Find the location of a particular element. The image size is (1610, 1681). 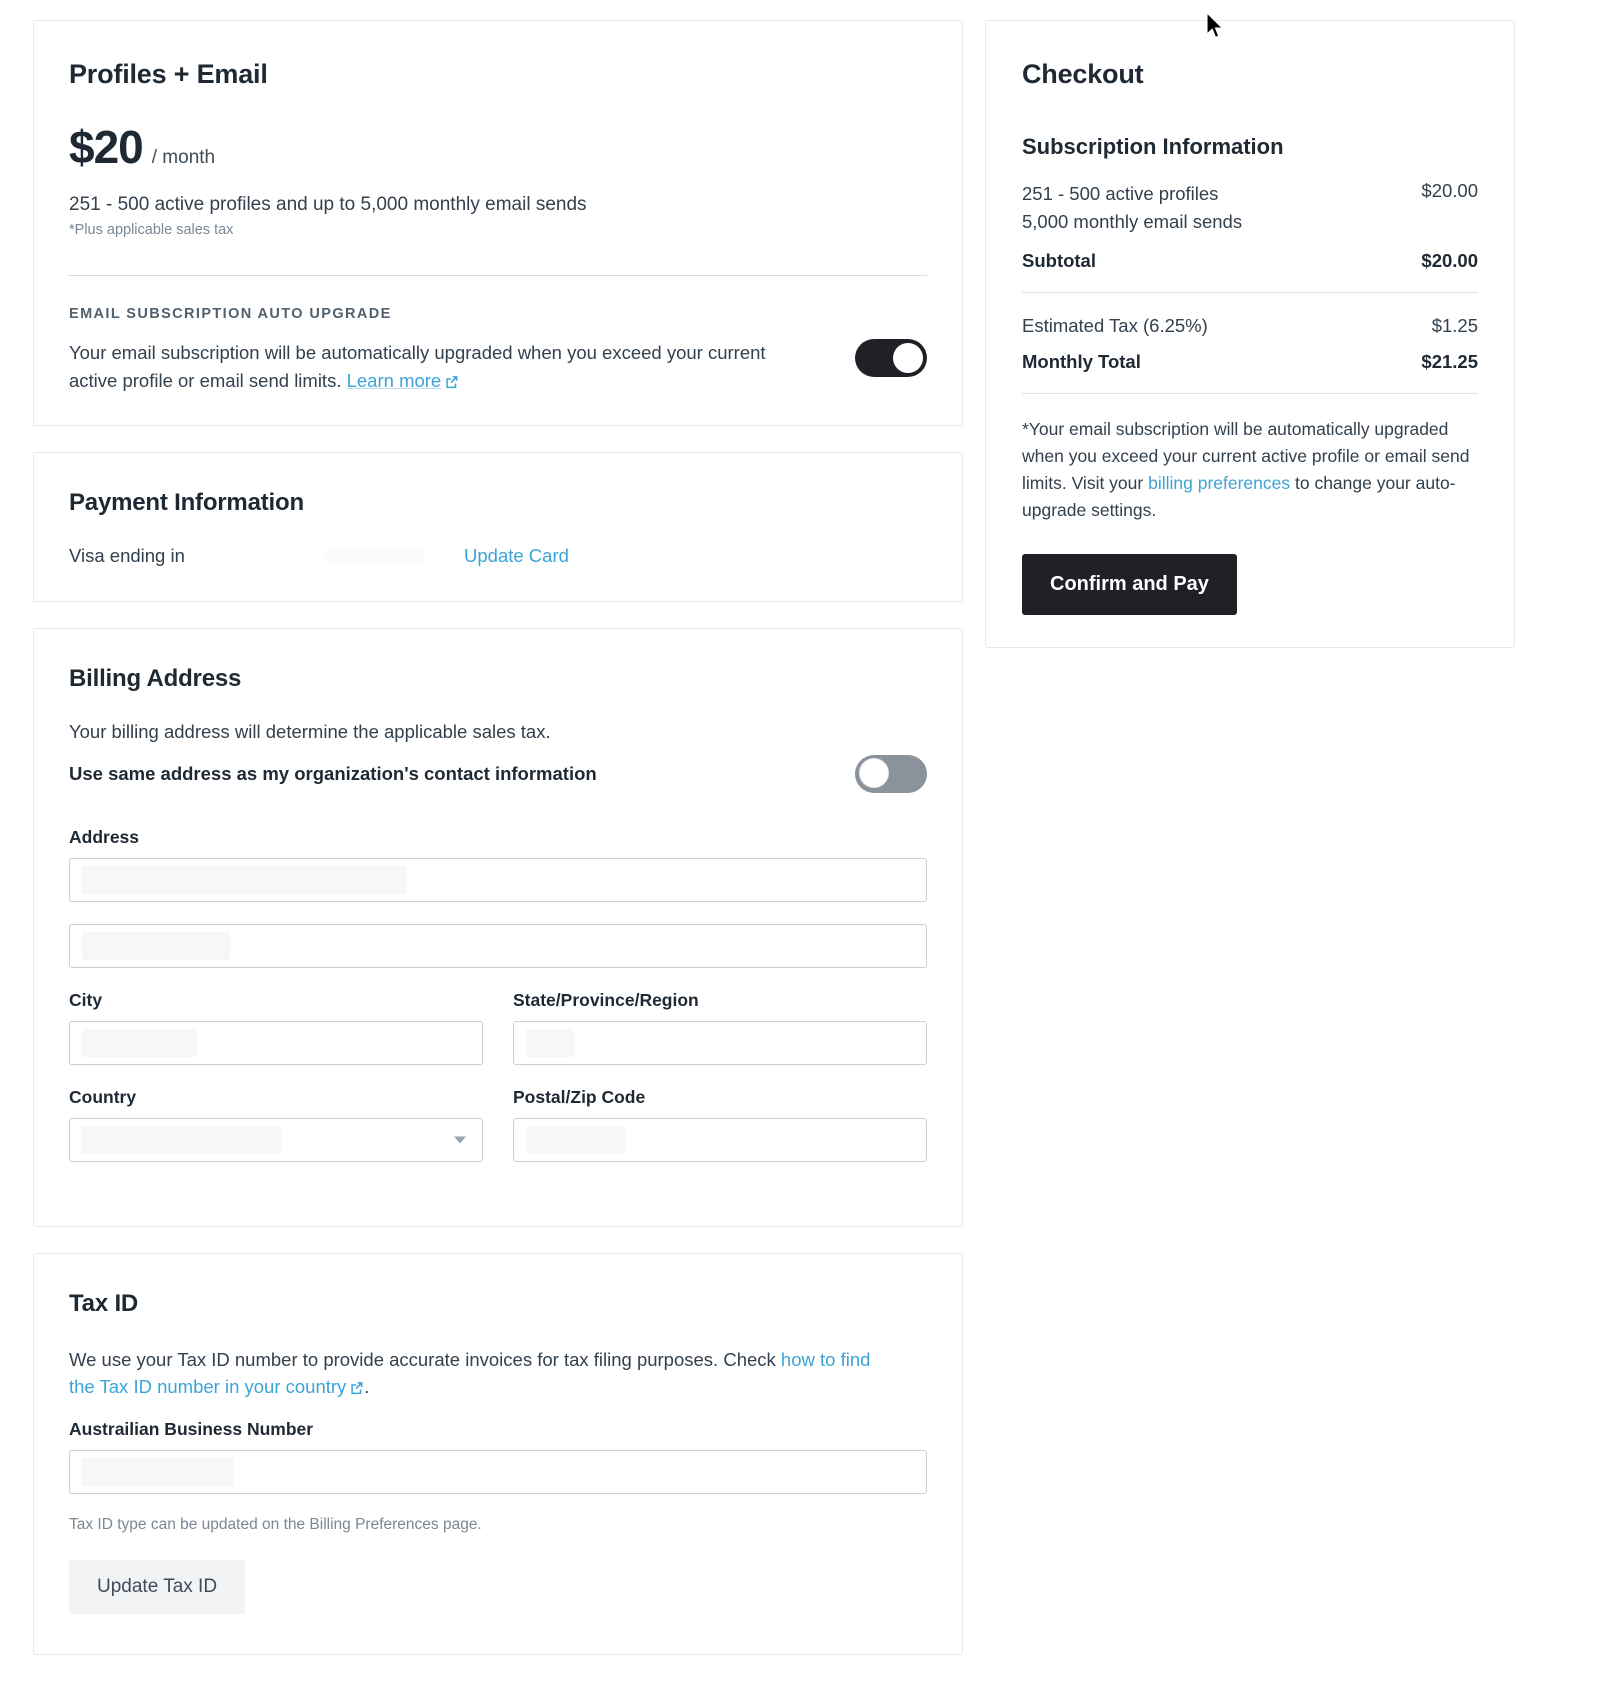

subtotal-label: Subtotal is located at coordinates (1059, 260).